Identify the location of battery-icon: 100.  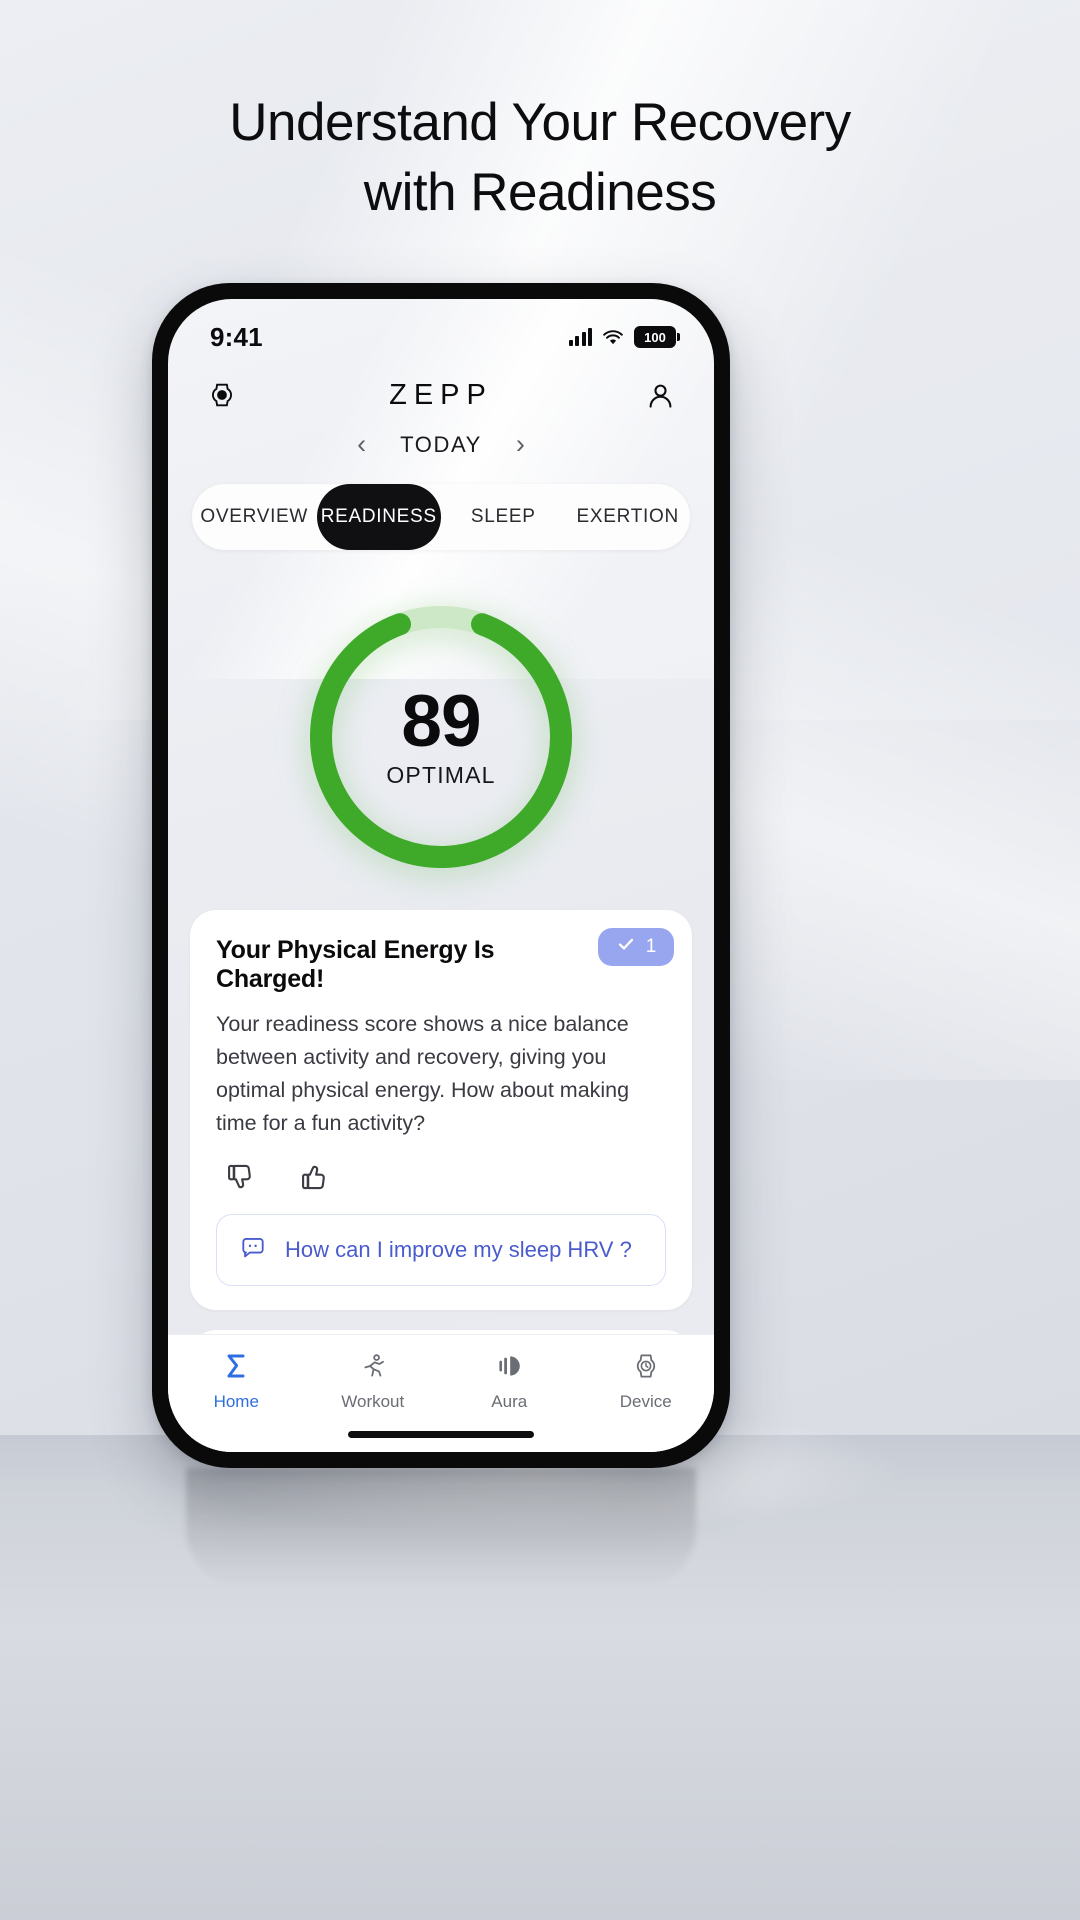
(657, 337).